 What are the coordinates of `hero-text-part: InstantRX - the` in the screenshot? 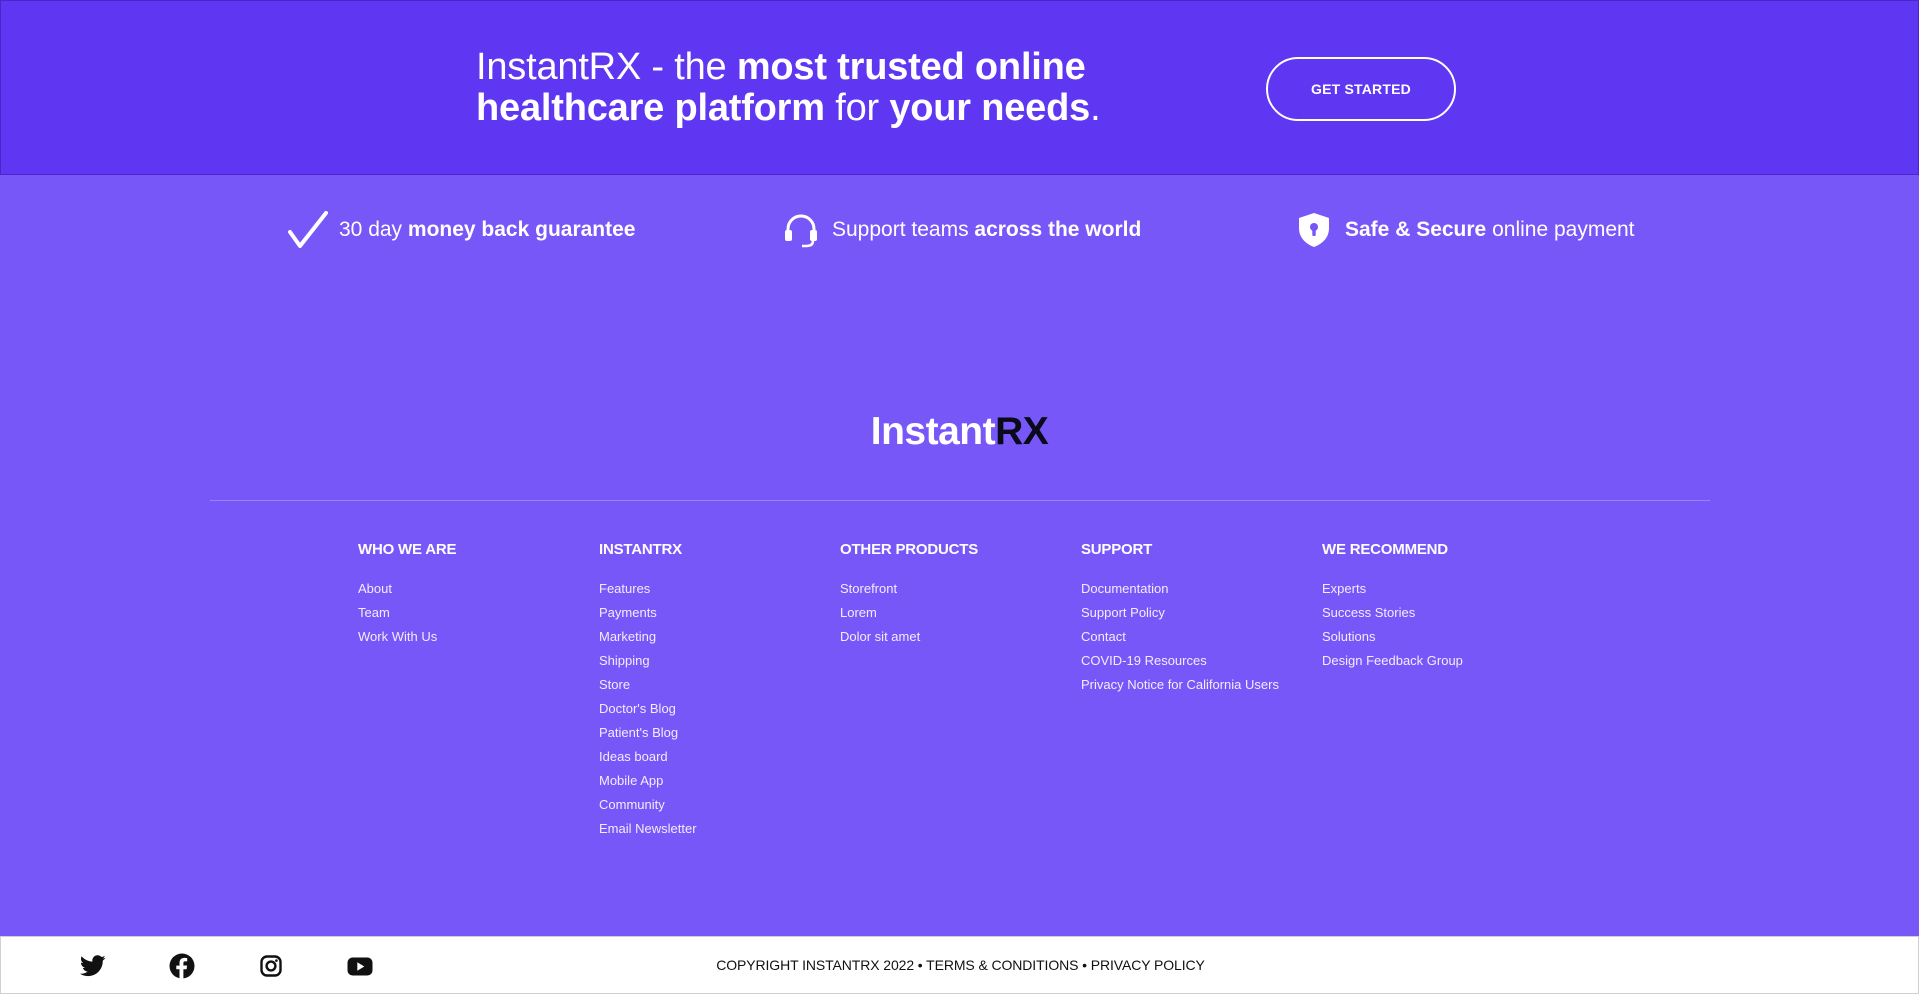 It's located at (606, 67).